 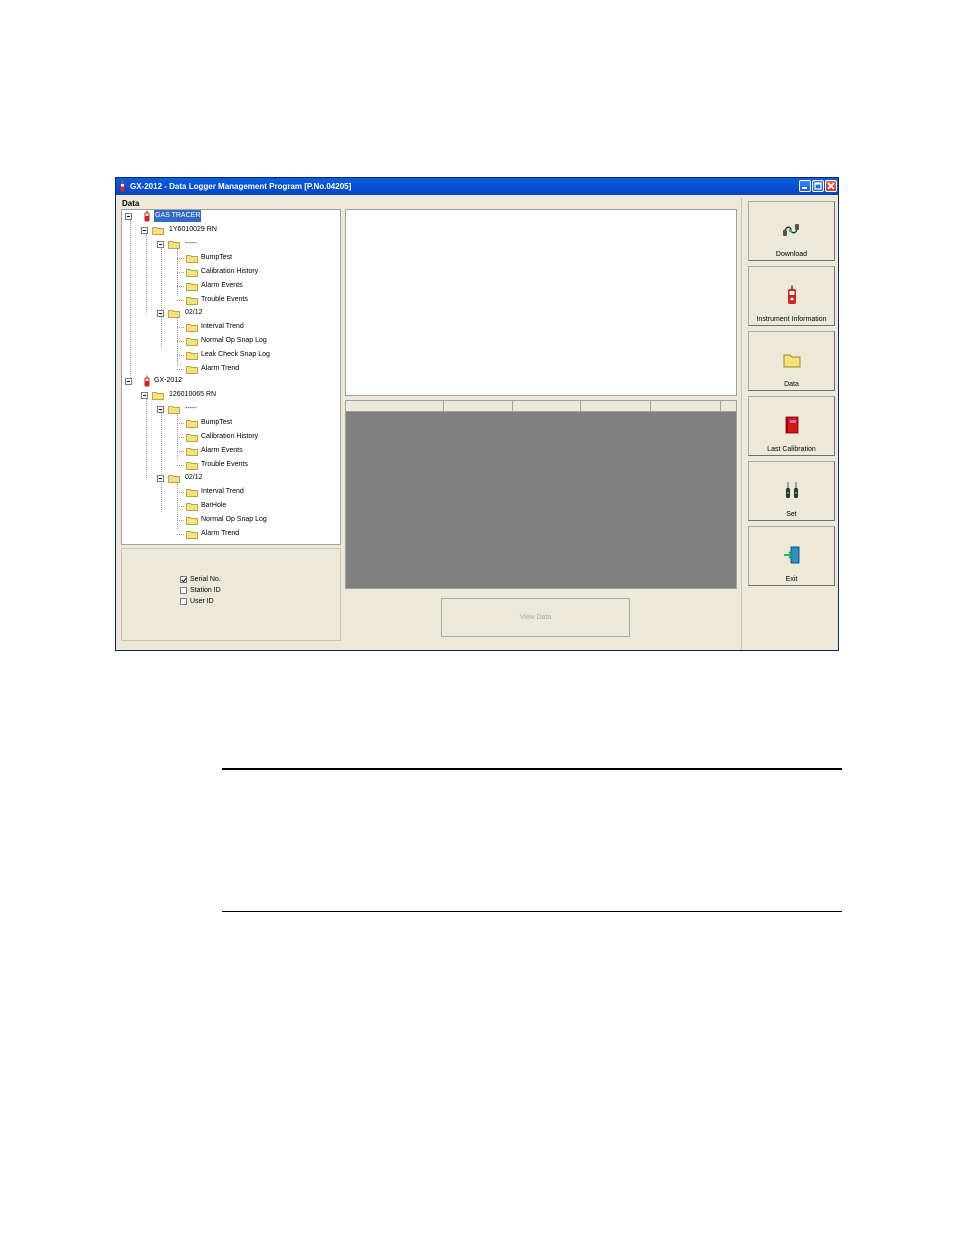 What do you see at coordinates (791, 384) in the screenshot?
I see `button-caption: Data` at bounding box center [791, 384].